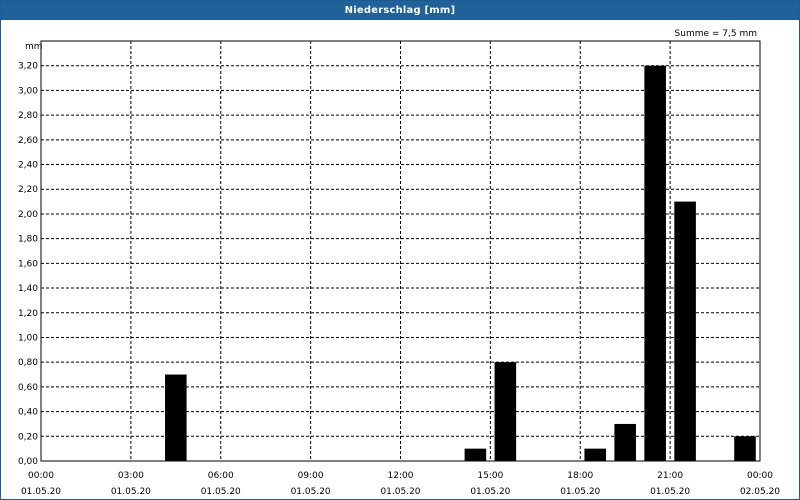  What do you see at coordinates (28, 437) in the screenshot?
I see `y-tick-label: 0,20` at bounding box center [28, 437].